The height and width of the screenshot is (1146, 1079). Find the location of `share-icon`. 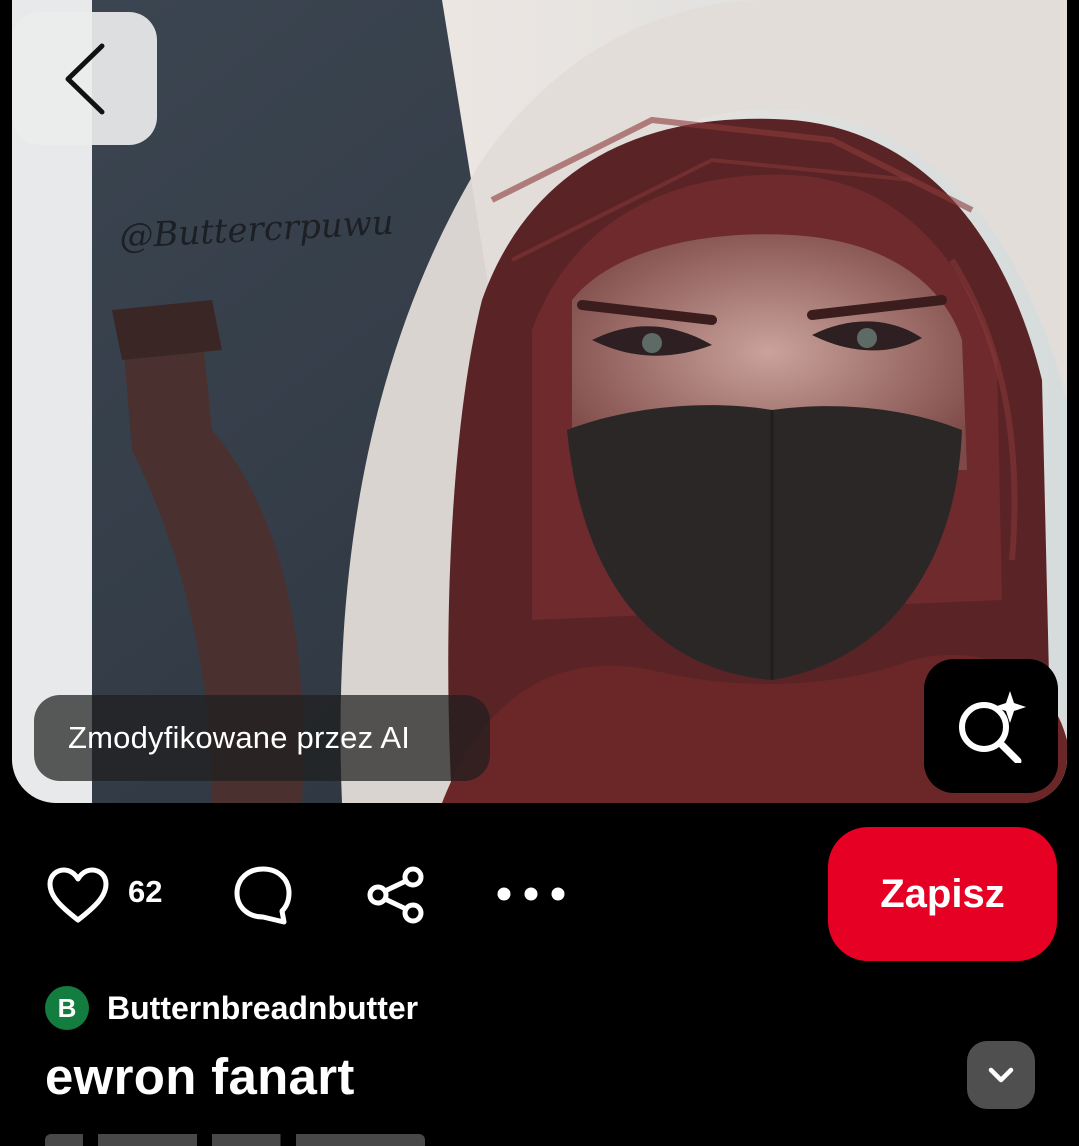

share-icon is located at coordinates (395, 895).